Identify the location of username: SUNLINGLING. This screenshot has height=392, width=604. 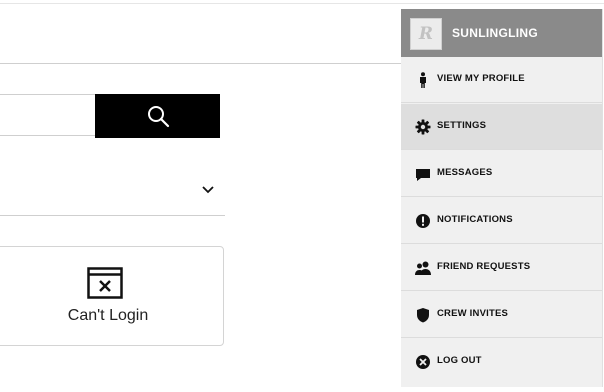
(495, 33).